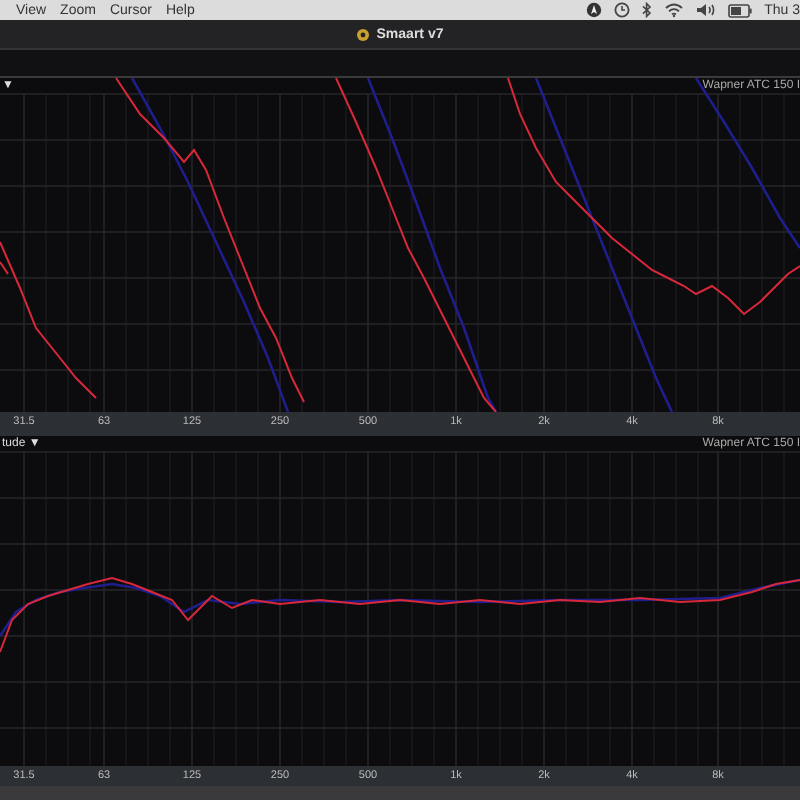 This screenshot has width=800, height=800. Describe the element at coordinates (363, 34) in the screenshot. I see `app-icon` at that location.